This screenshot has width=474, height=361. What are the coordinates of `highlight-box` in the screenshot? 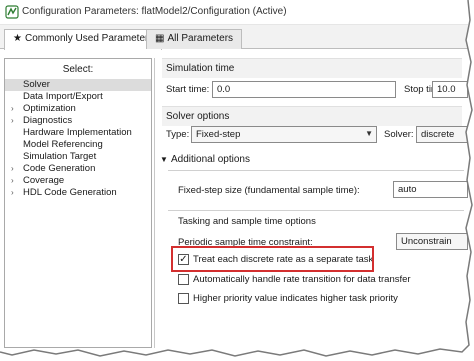 It's located at (272, 259).